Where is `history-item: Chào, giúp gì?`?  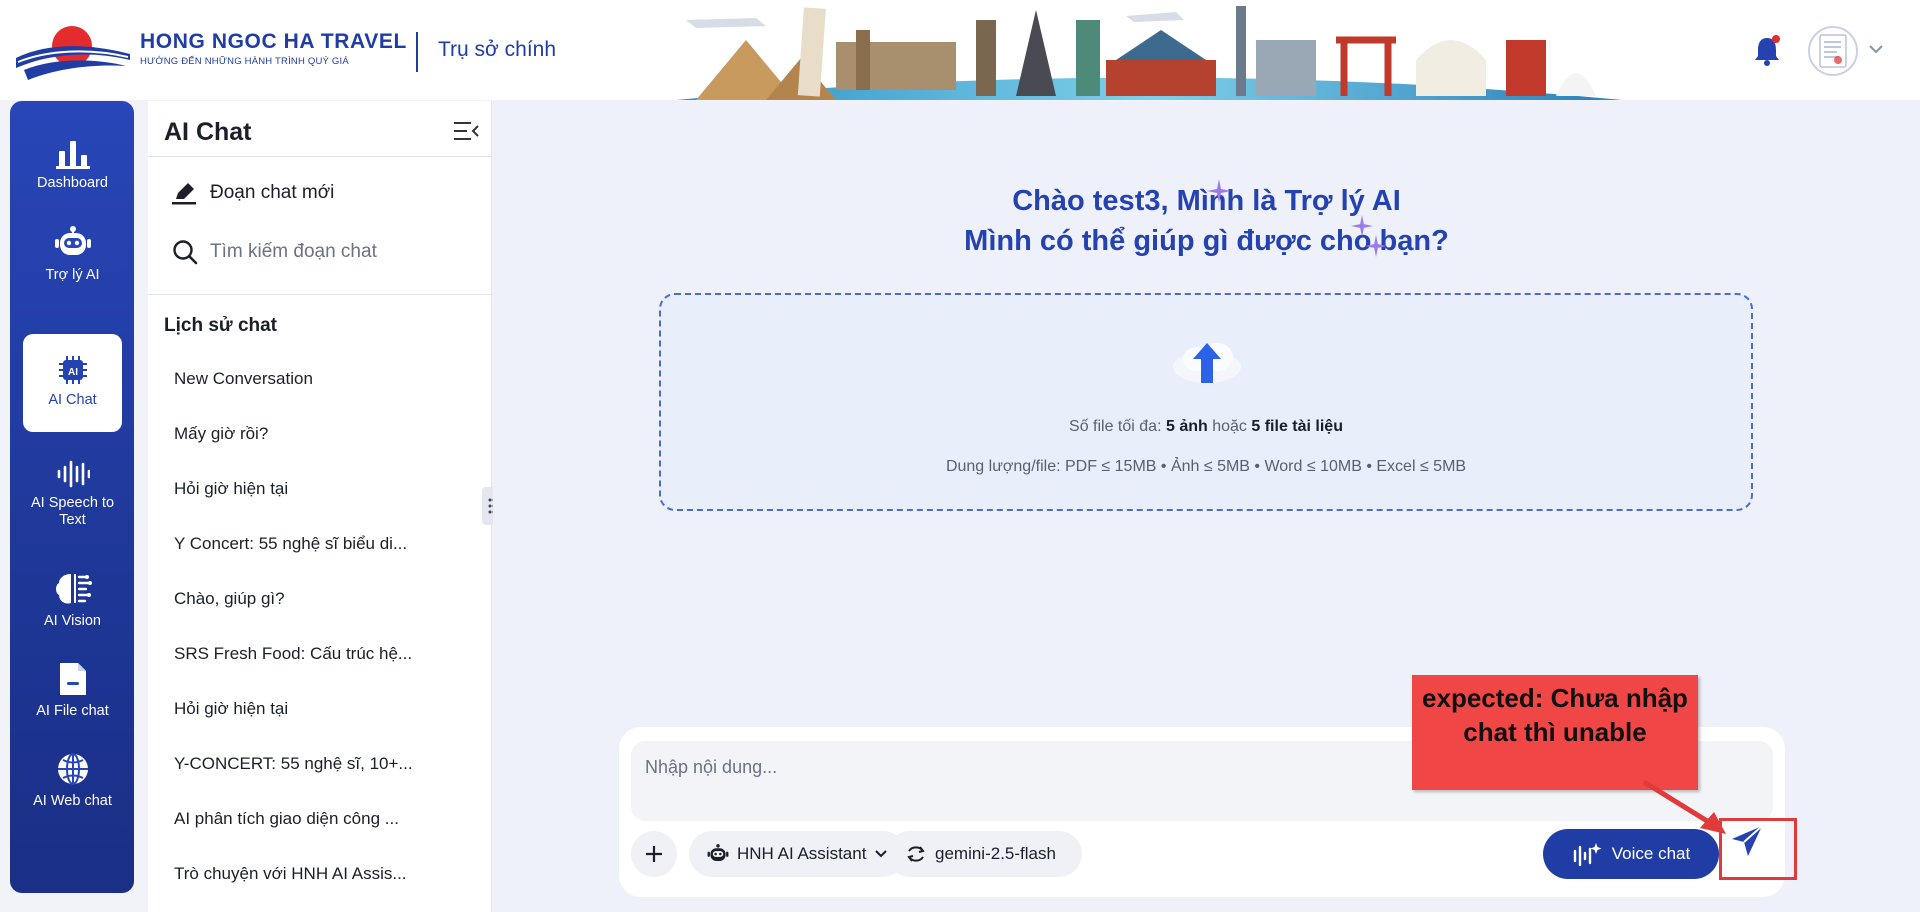
history-item: Chào, giúp gì? is located at coordinates (304, 599).